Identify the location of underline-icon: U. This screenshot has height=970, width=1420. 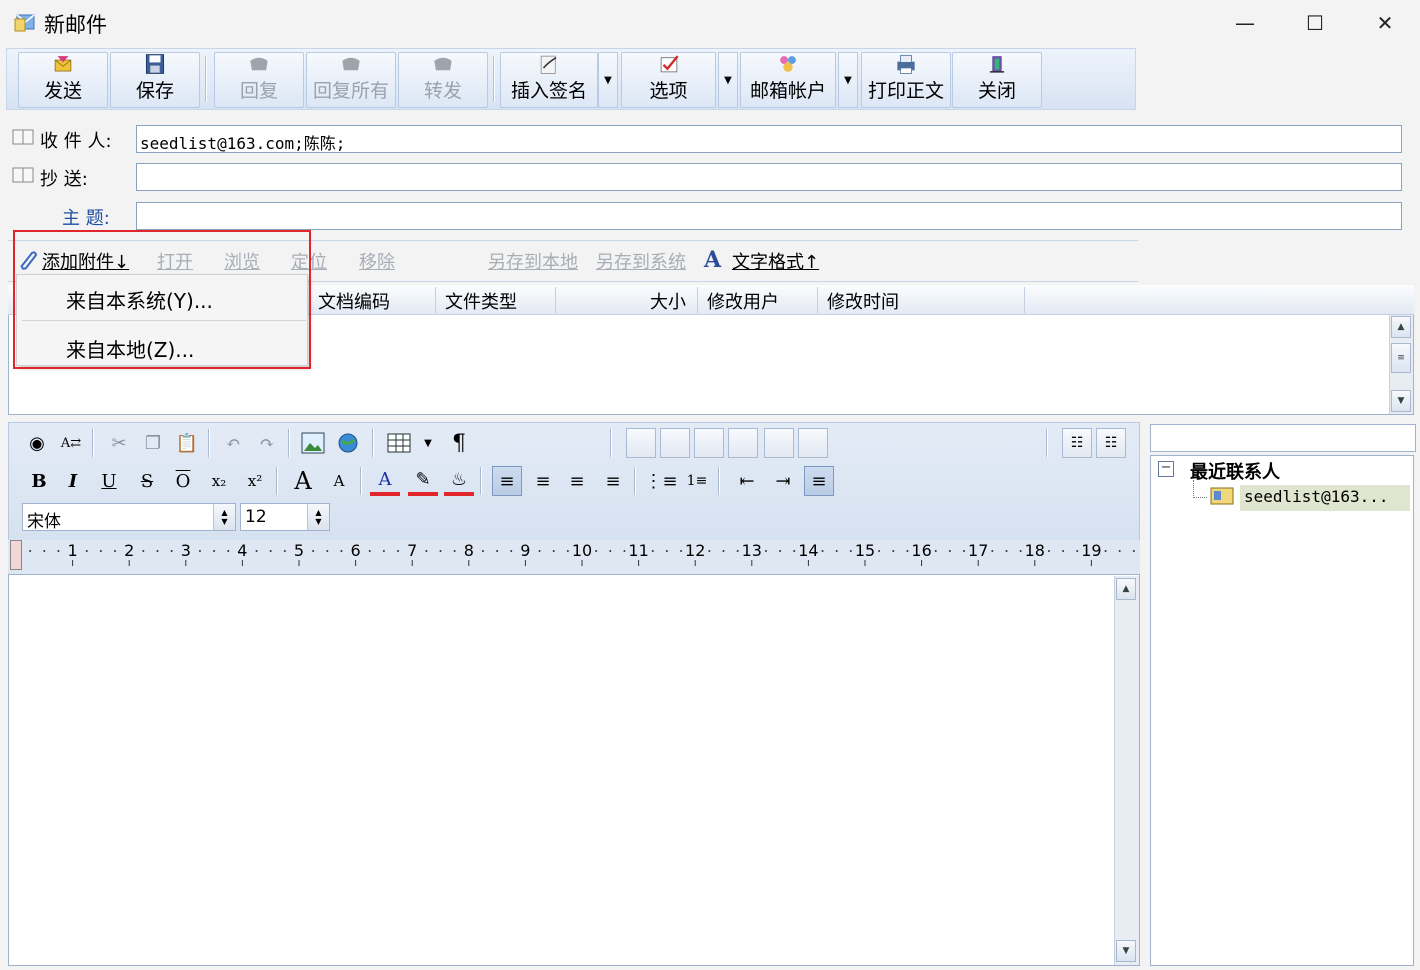
(109, 481).